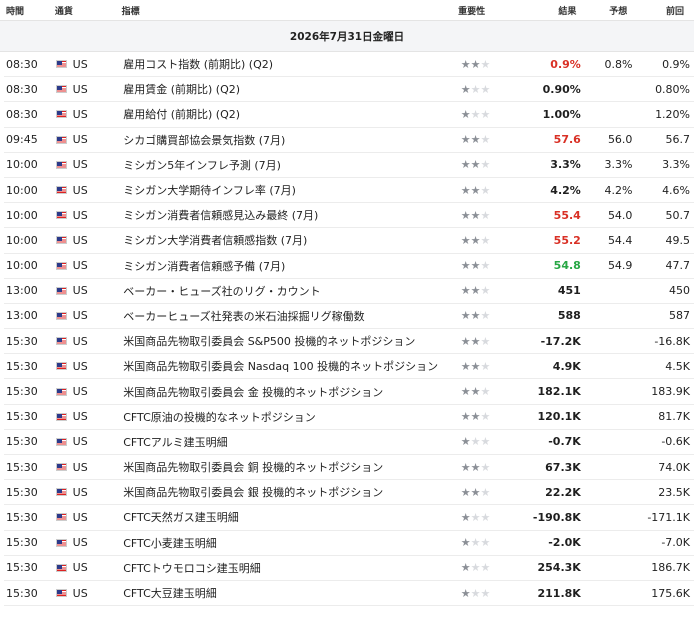  What do you see at coordinates (288, 568) in the screenshot?
I see `event-name: CFTCトウモロコシ建玉明細` at bounding box center [288, 568].